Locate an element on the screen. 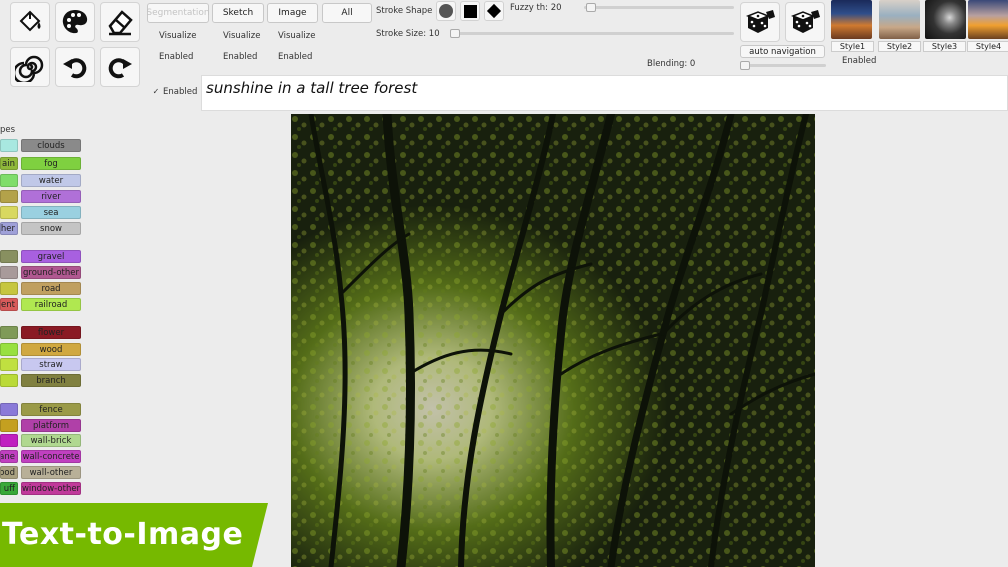  palette-label-left: ane is located at coordinates (9, 456).